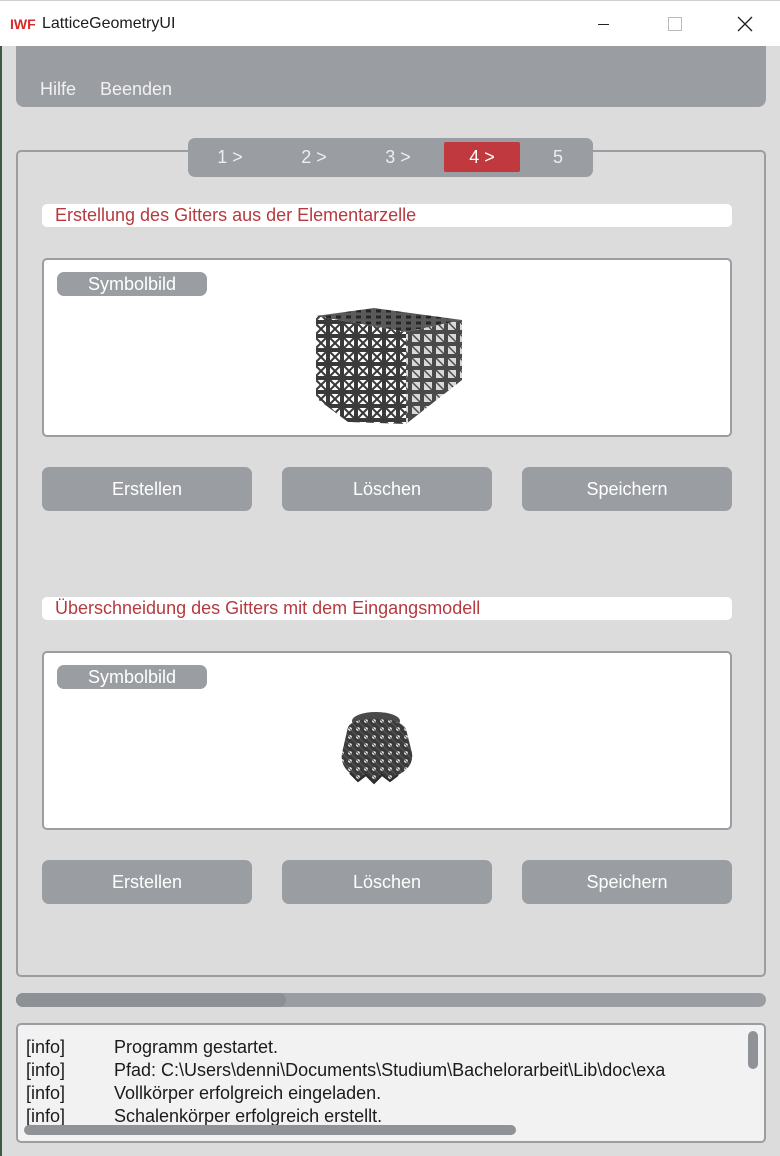 The image size is (780, 1156). I want to click on lattice-preview-box: Symbolbild, so click(387, 347).